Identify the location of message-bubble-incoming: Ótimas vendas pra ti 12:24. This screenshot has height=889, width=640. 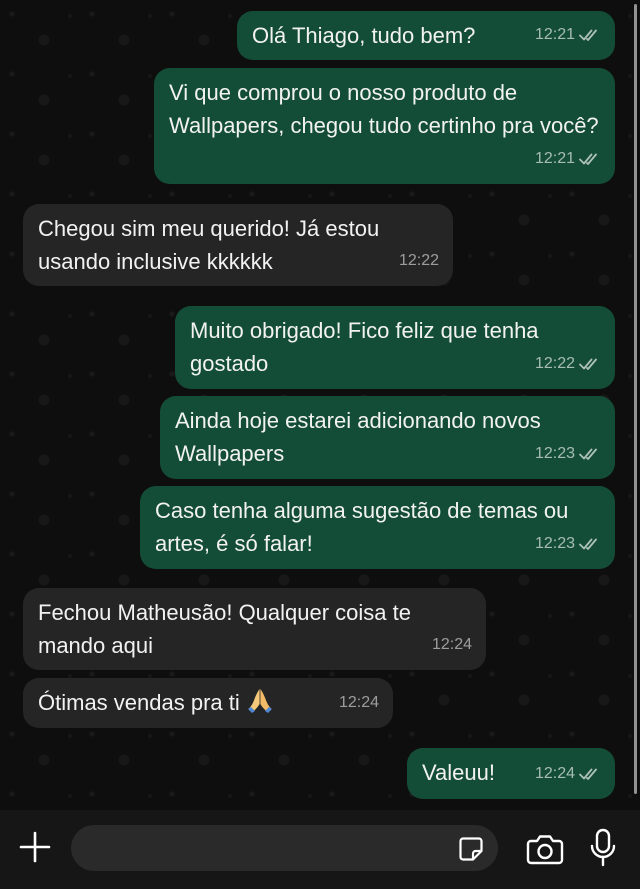
(208, 703).